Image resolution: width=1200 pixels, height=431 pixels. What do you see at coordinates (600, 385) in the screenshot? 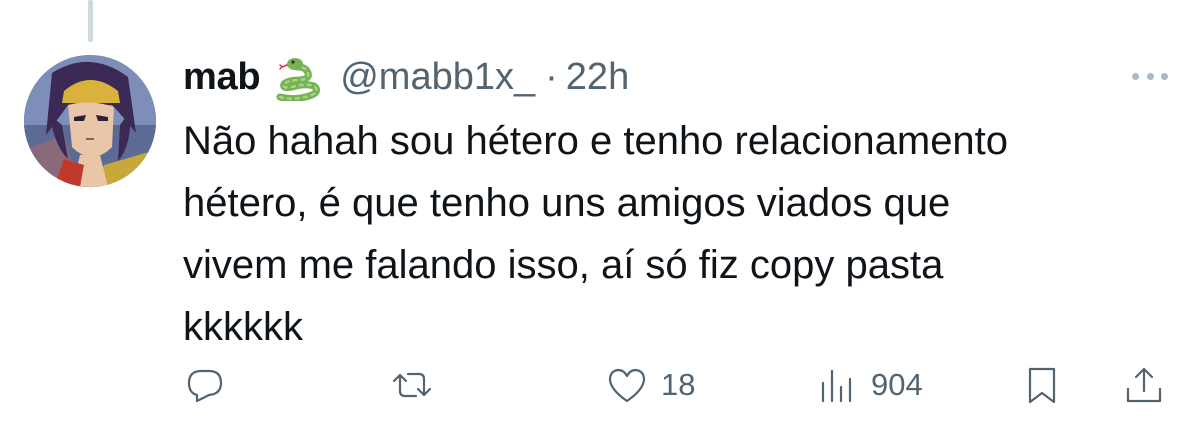
I see `tweet-actions-bar: 18 904` at bounding box center [600, 385].